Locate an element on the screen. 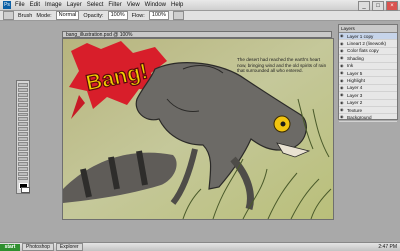 The height and width of the screenshot is (251, 400). layer-row: ◉ Layer 2 is located at coordinates (368, 103).